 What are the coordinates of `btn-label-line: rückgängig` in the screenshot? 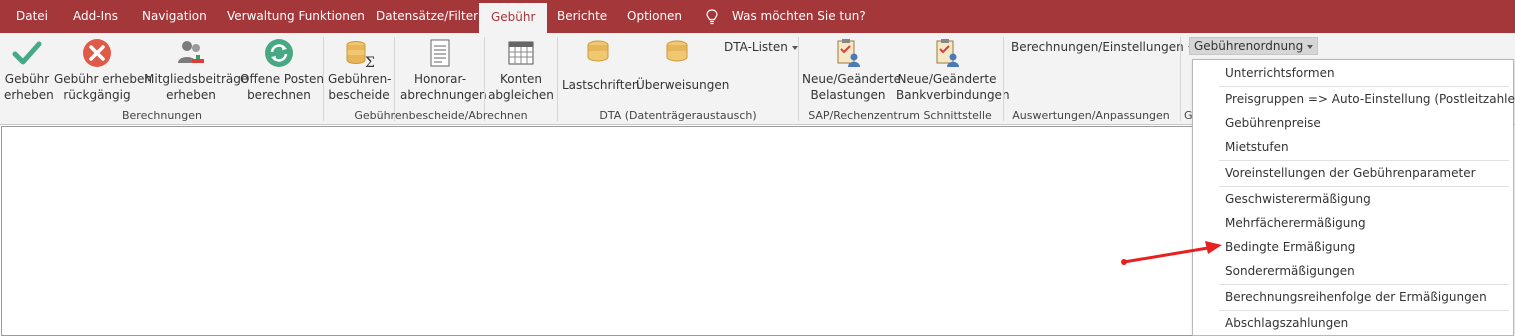 It's located at (97, 95).